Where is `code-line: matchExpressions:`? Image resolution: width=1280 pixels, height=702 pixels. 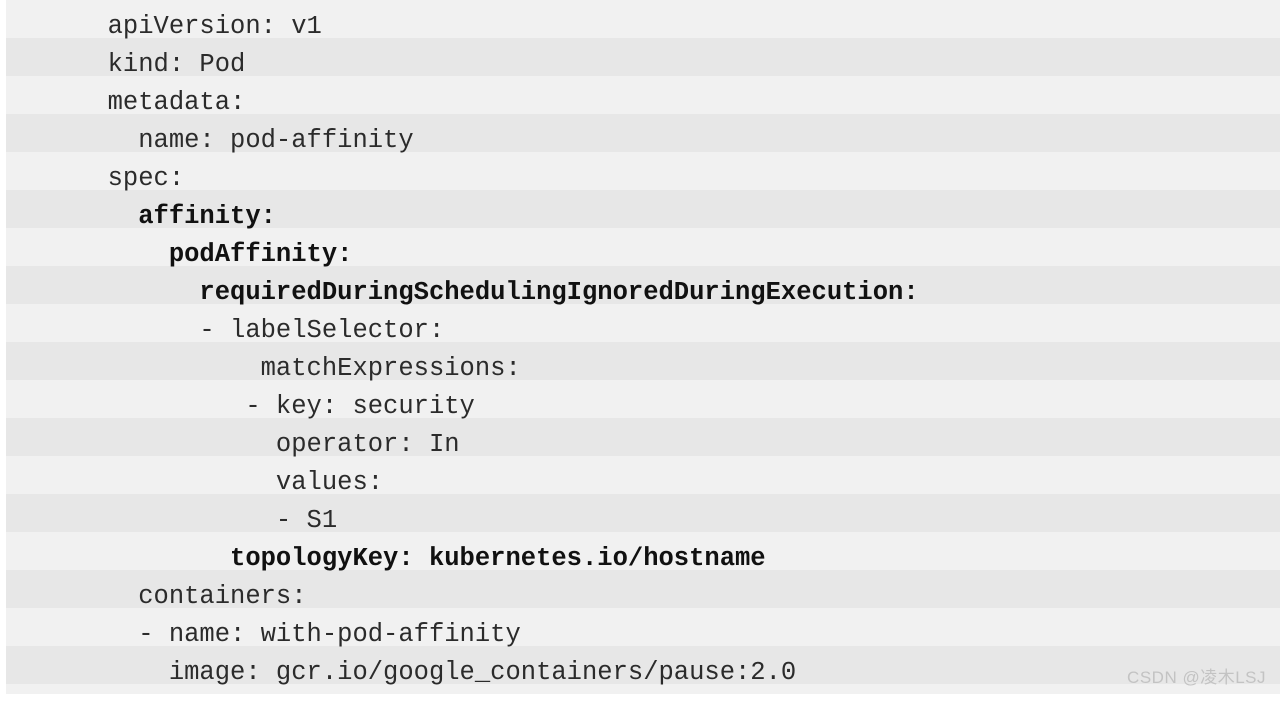
code-line: matchExpressions: is located at coordinates (299, 368).